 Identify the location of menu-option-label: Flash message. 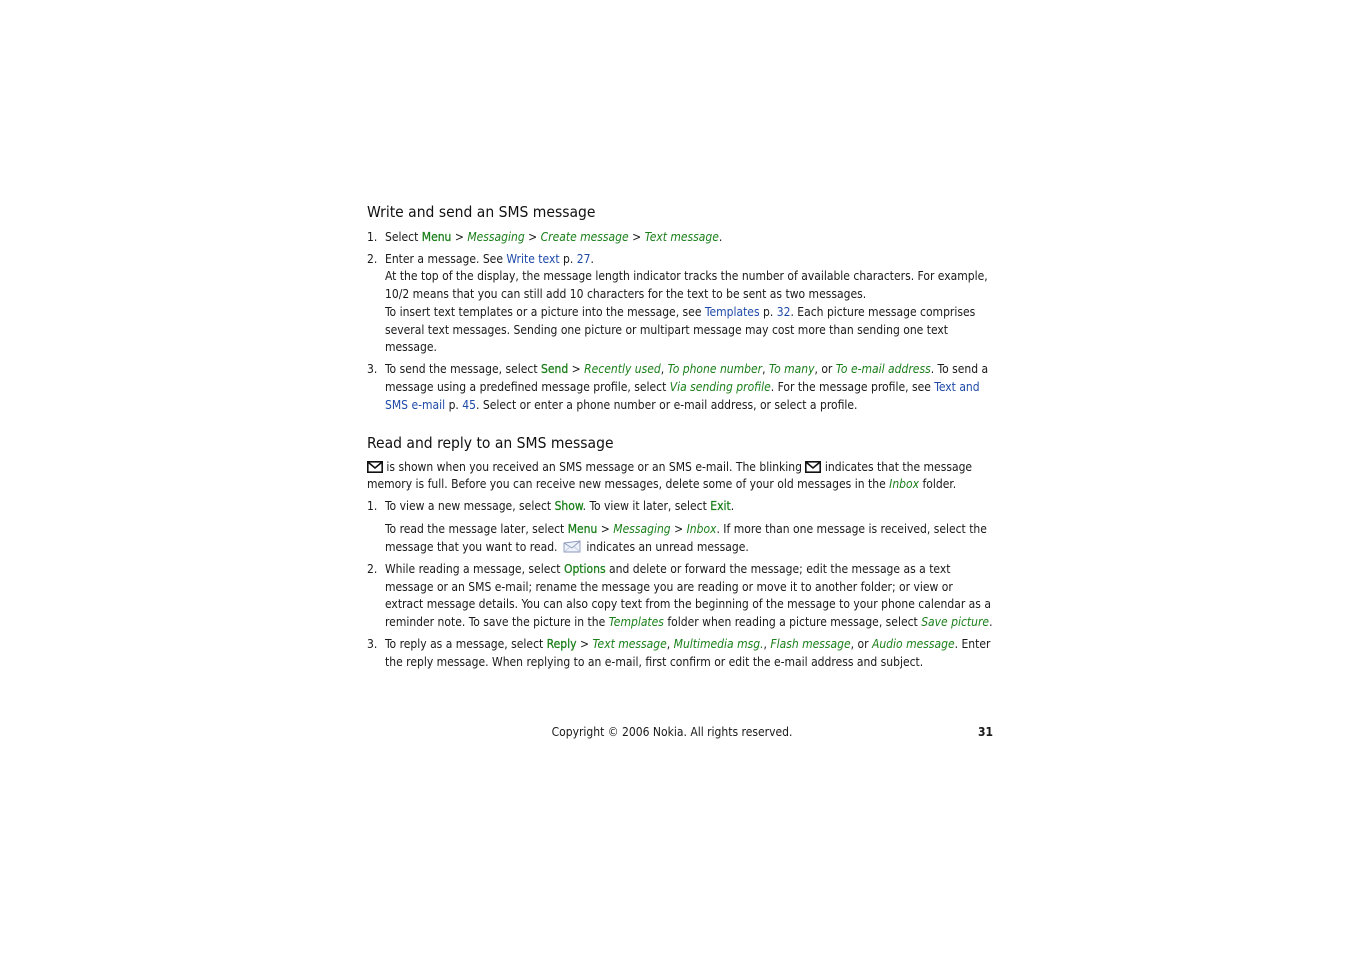
(810, 644).